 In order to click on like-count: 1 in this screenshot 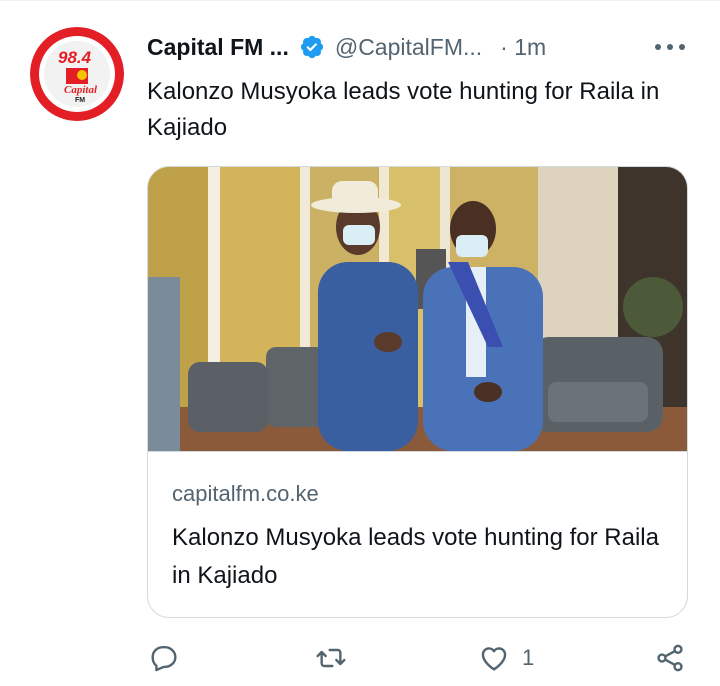, I will do `click(528, 657)`.